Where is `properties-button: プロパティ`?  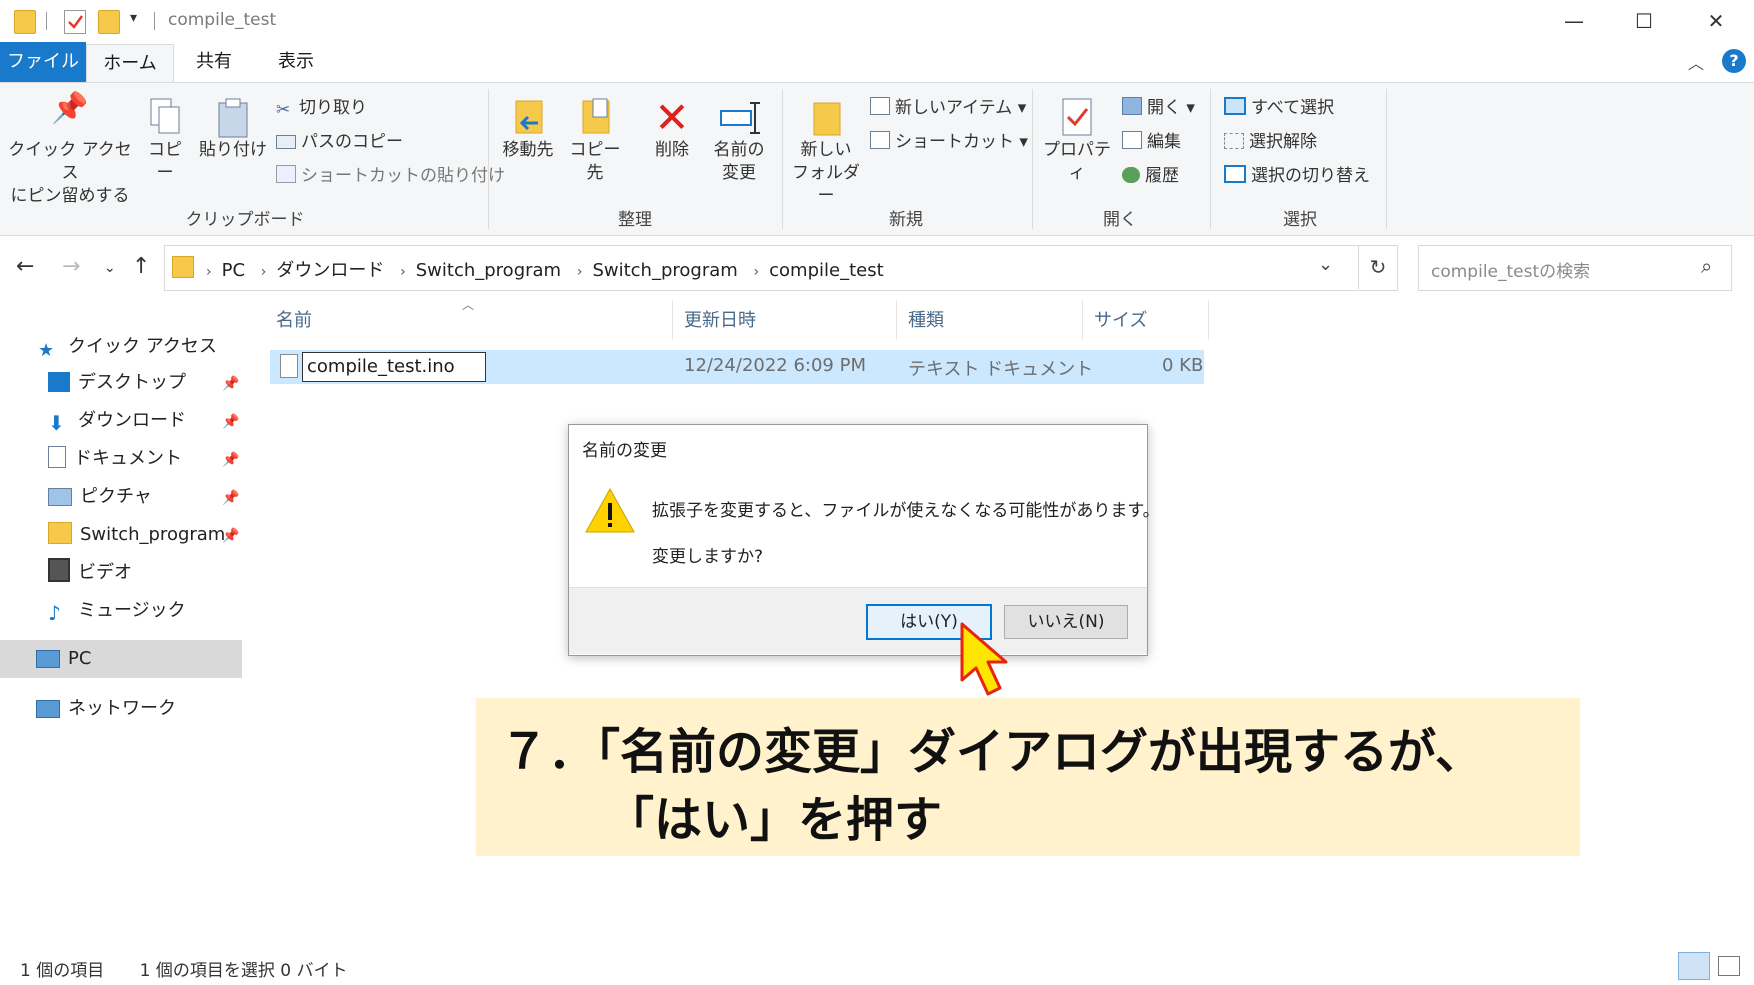 properties-button: プロパティ is located at coordinates (1077, 141).